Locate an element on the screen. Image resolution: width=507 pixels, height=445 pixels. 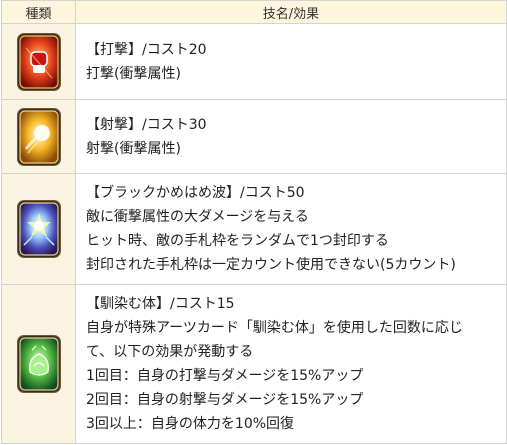
header-type: 種類 is located at coordinates (38, 12).